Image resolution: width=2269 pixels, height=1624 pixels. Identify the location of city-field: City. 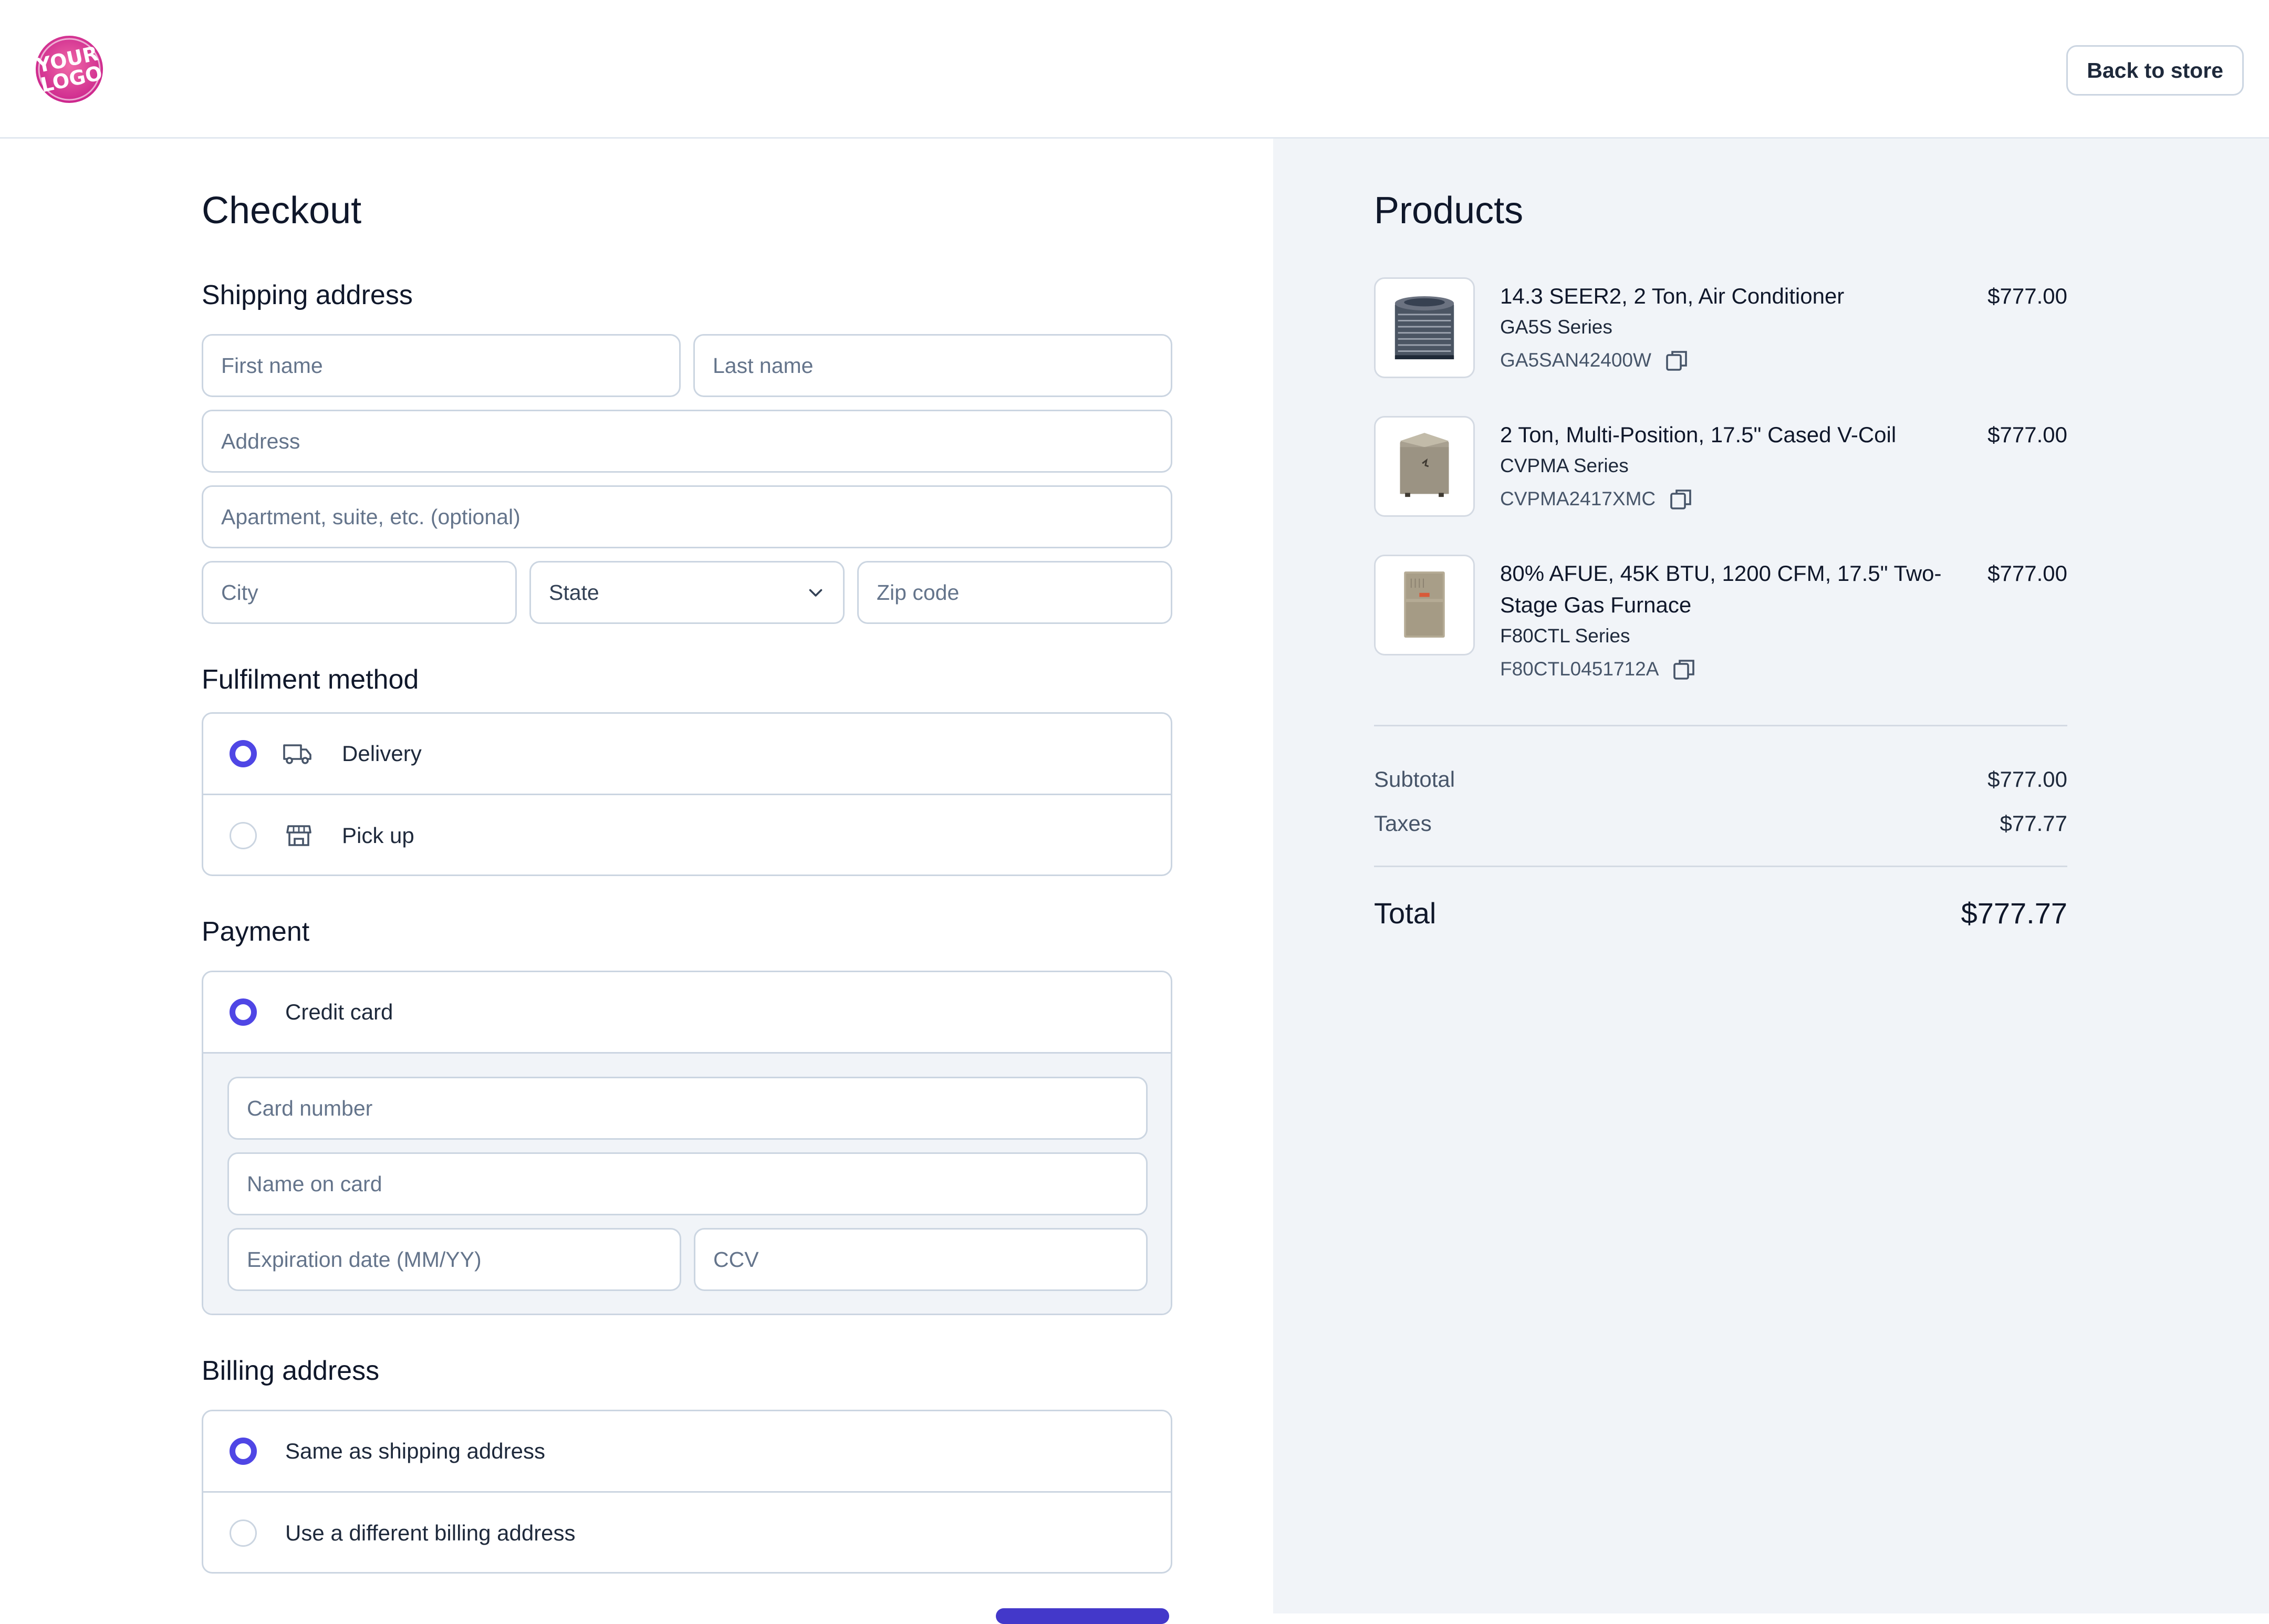
(359, 592).